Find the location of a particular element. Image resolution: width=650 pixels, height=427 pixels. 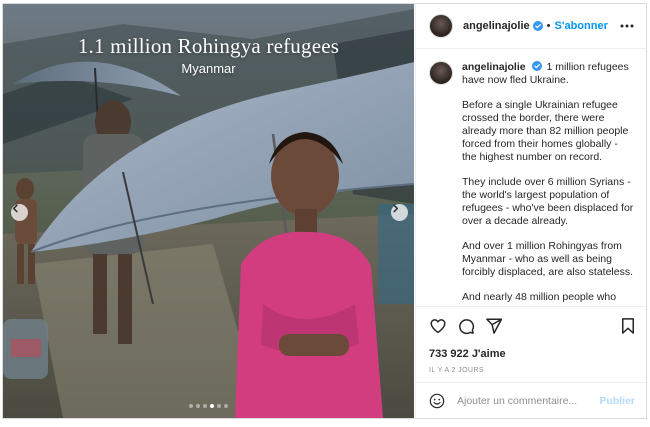

action-icons is located at coordinates (533, 328).